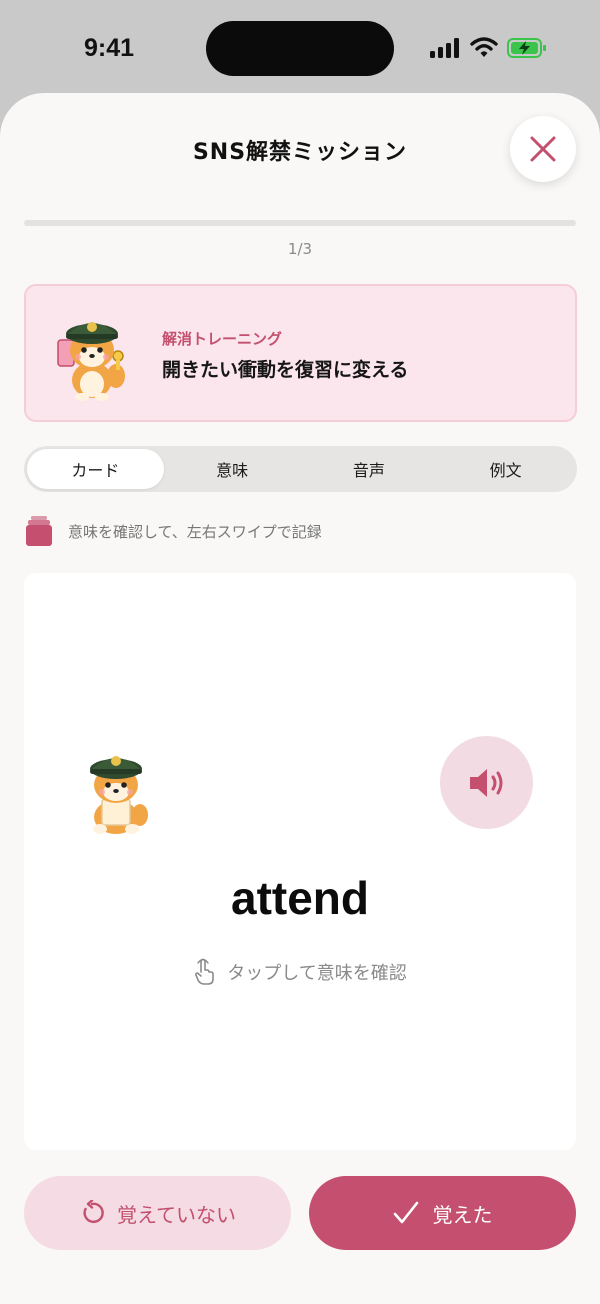  Describe the element at coordinates (369, 469) in the screenshot. I see `tab-audio: 音声` at that location.